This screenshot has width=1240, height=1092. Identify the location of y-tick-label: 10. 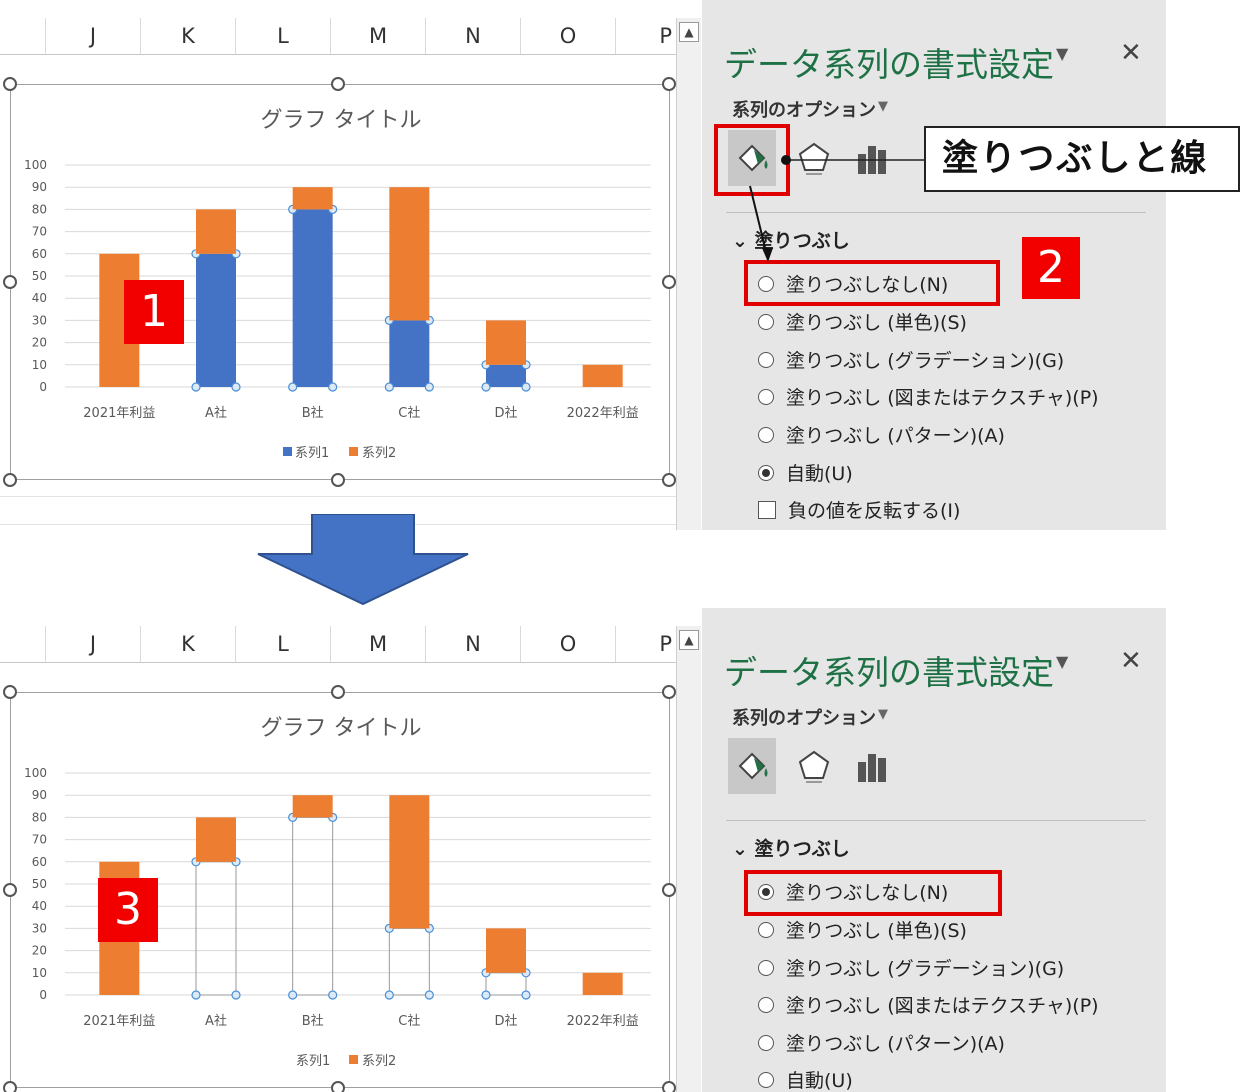
(39, 365).